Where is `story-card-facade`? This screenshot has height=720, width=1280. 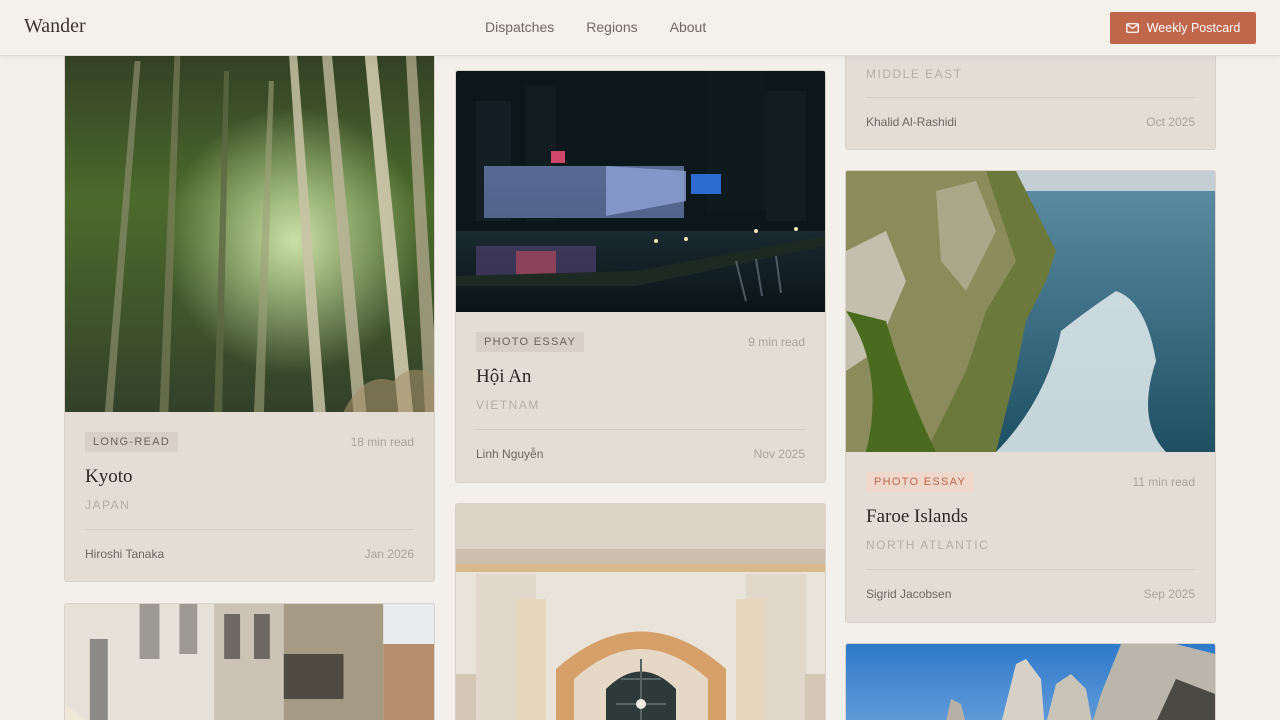 story-card-facade is located at coordinates (640, 611).